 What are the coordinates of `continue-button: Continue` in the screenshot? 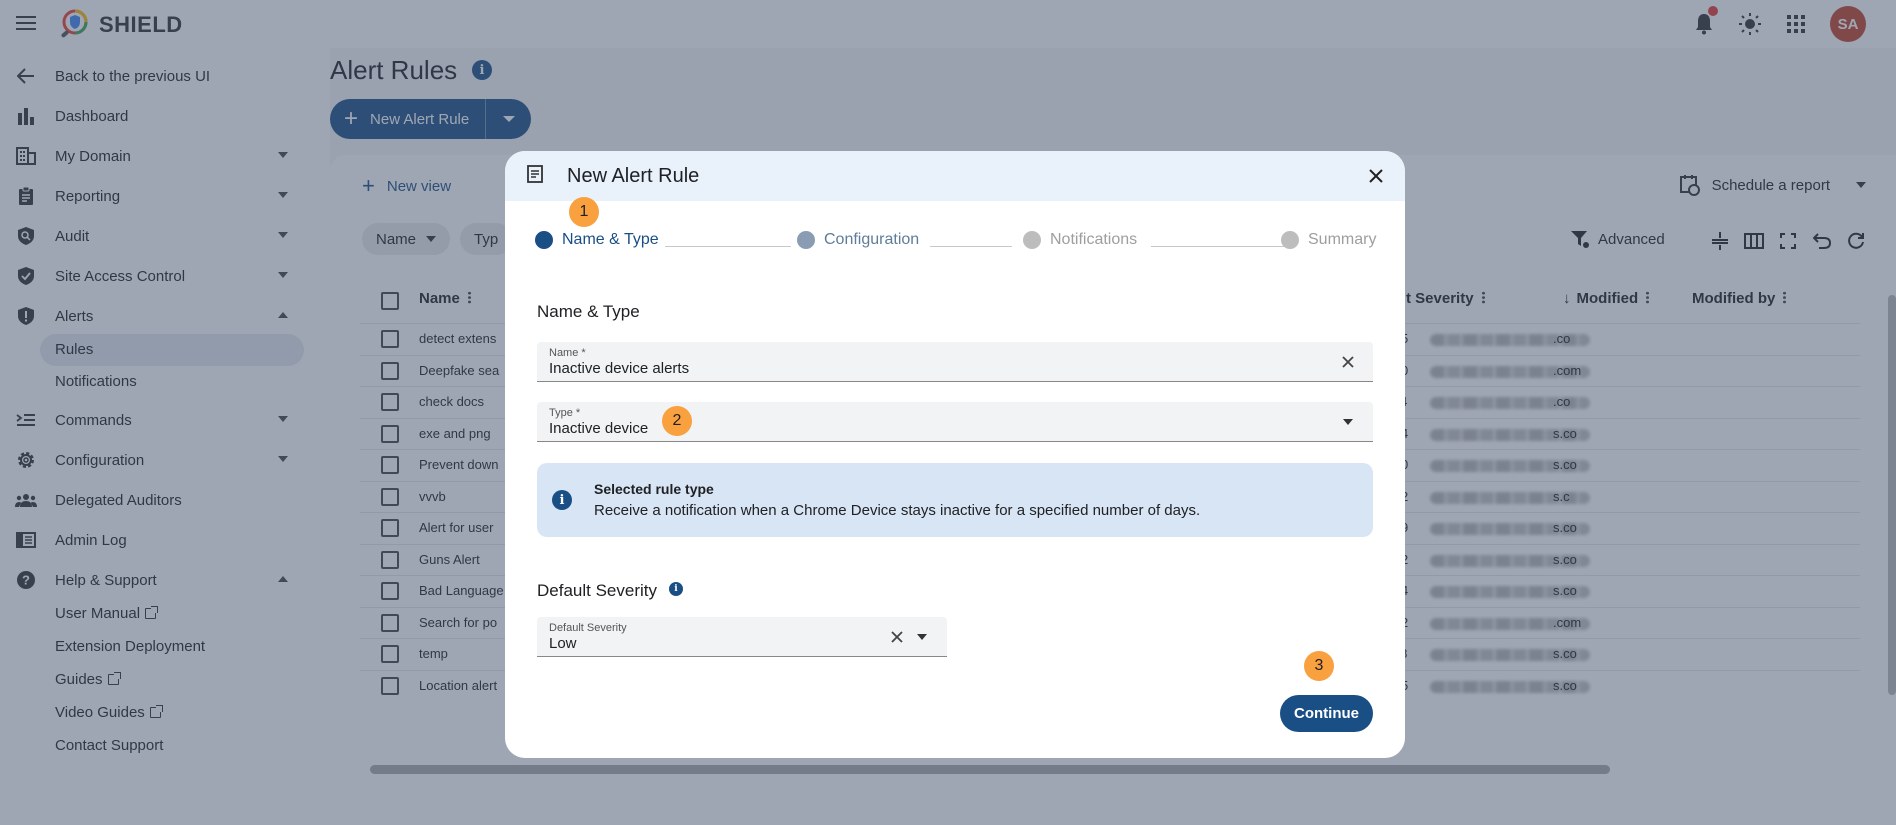 It's located at (1326, 713).